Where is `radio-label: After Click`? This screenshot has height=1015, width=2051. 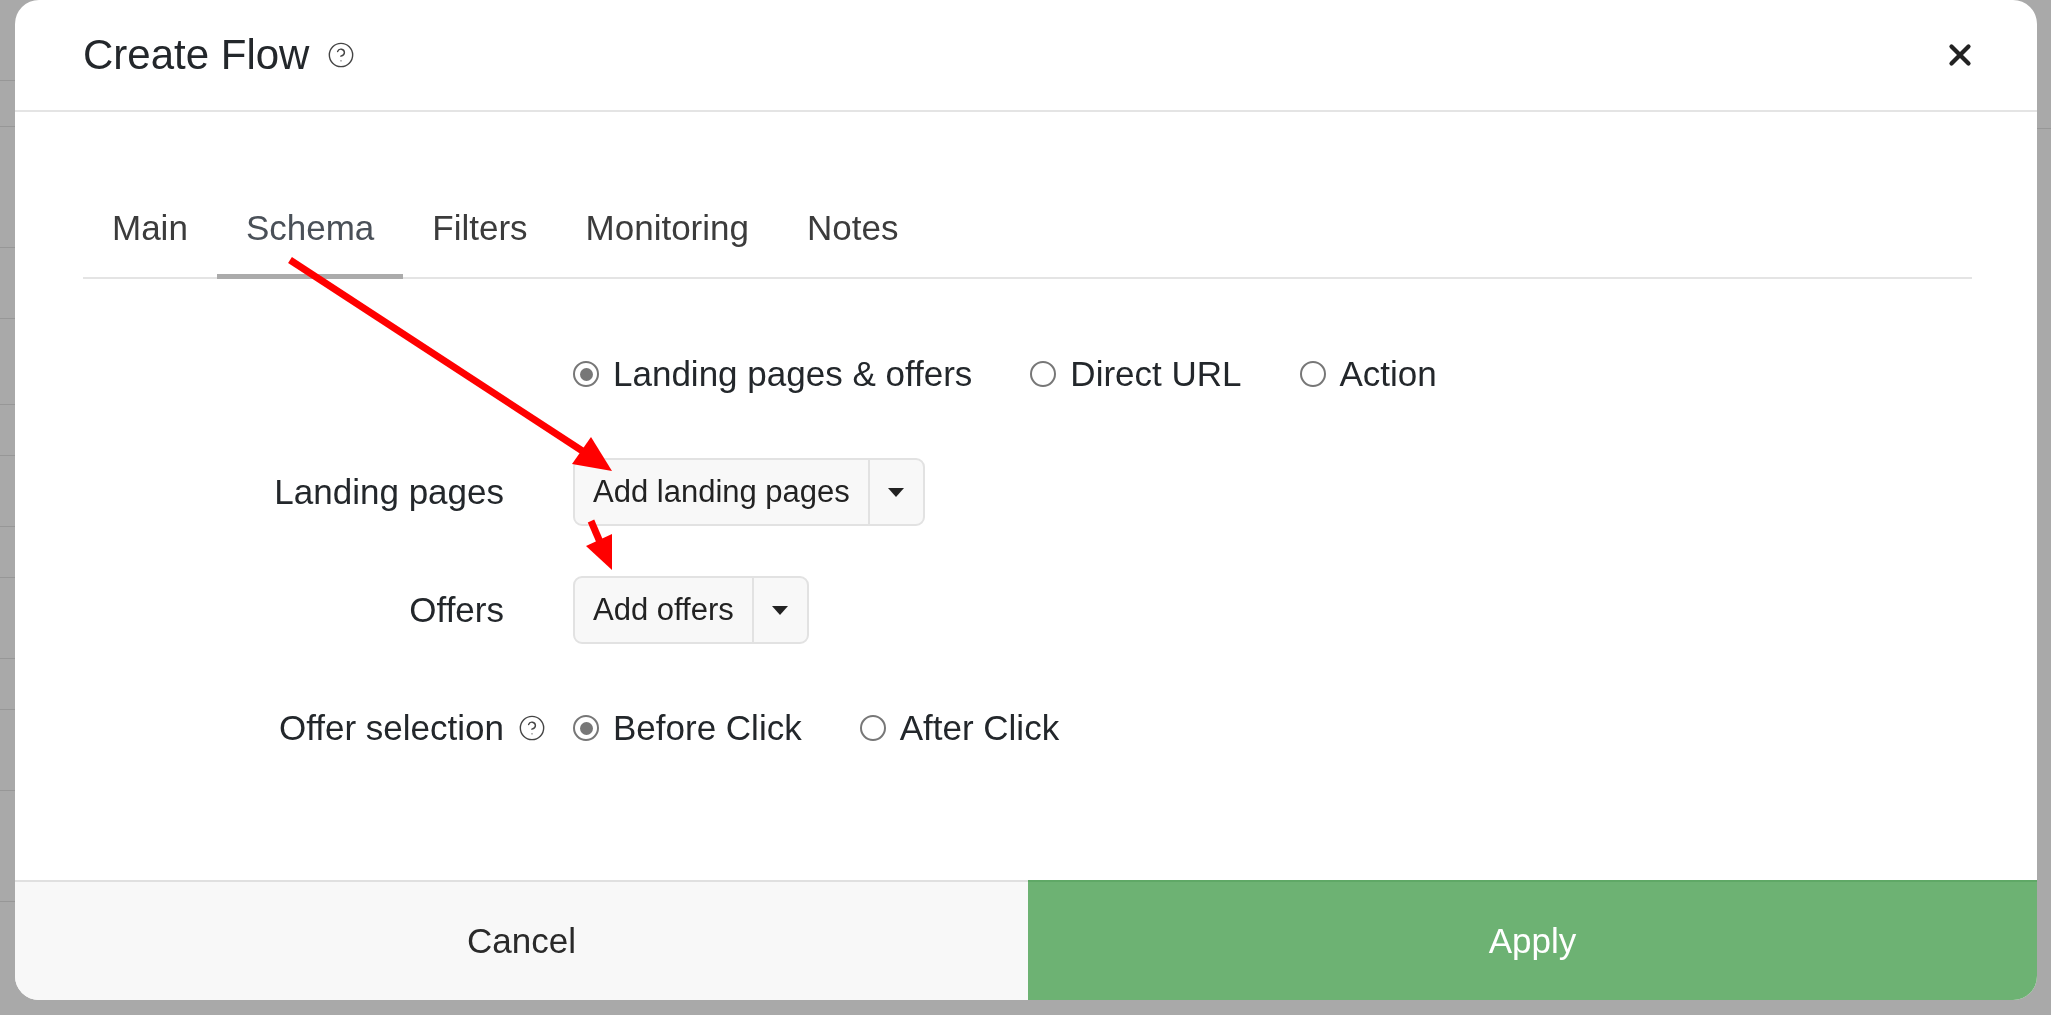 radio-label: After Click is located at coordinates (979, 728).